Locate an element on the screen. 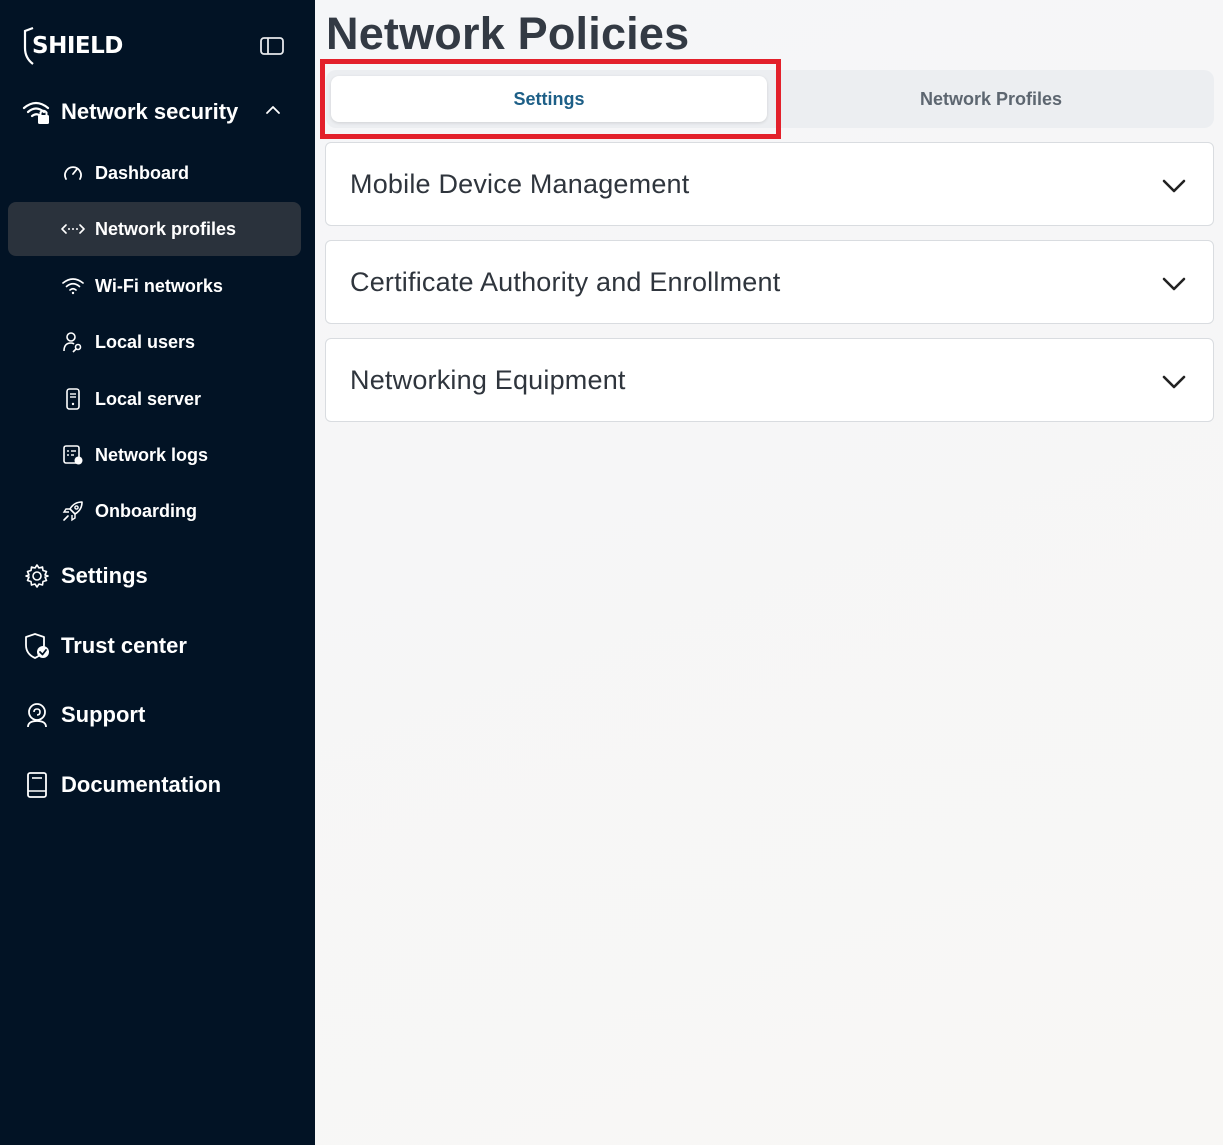 This screenshot has height=1145, width=1223. sidebar-item-wifi-networks: Wi-Fi networks is located at coordinates (154, 286).